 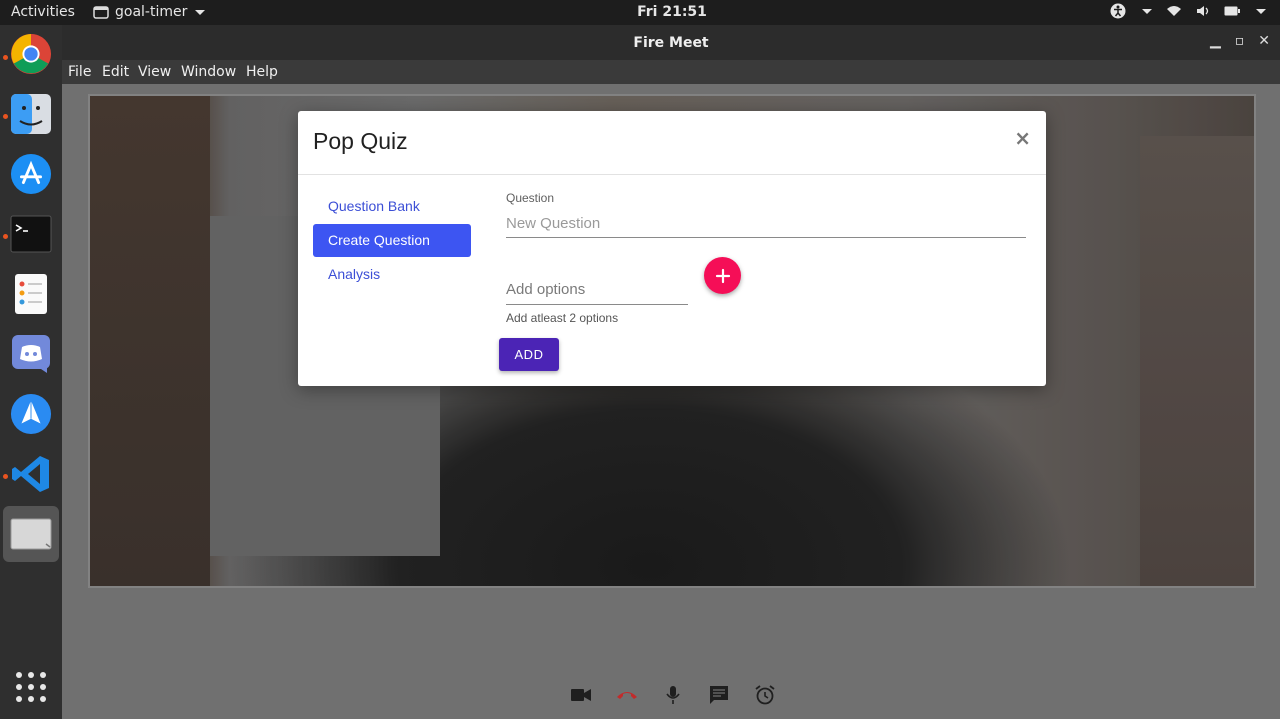 I want to click on battery-icon, so click(x=1232, y=11).